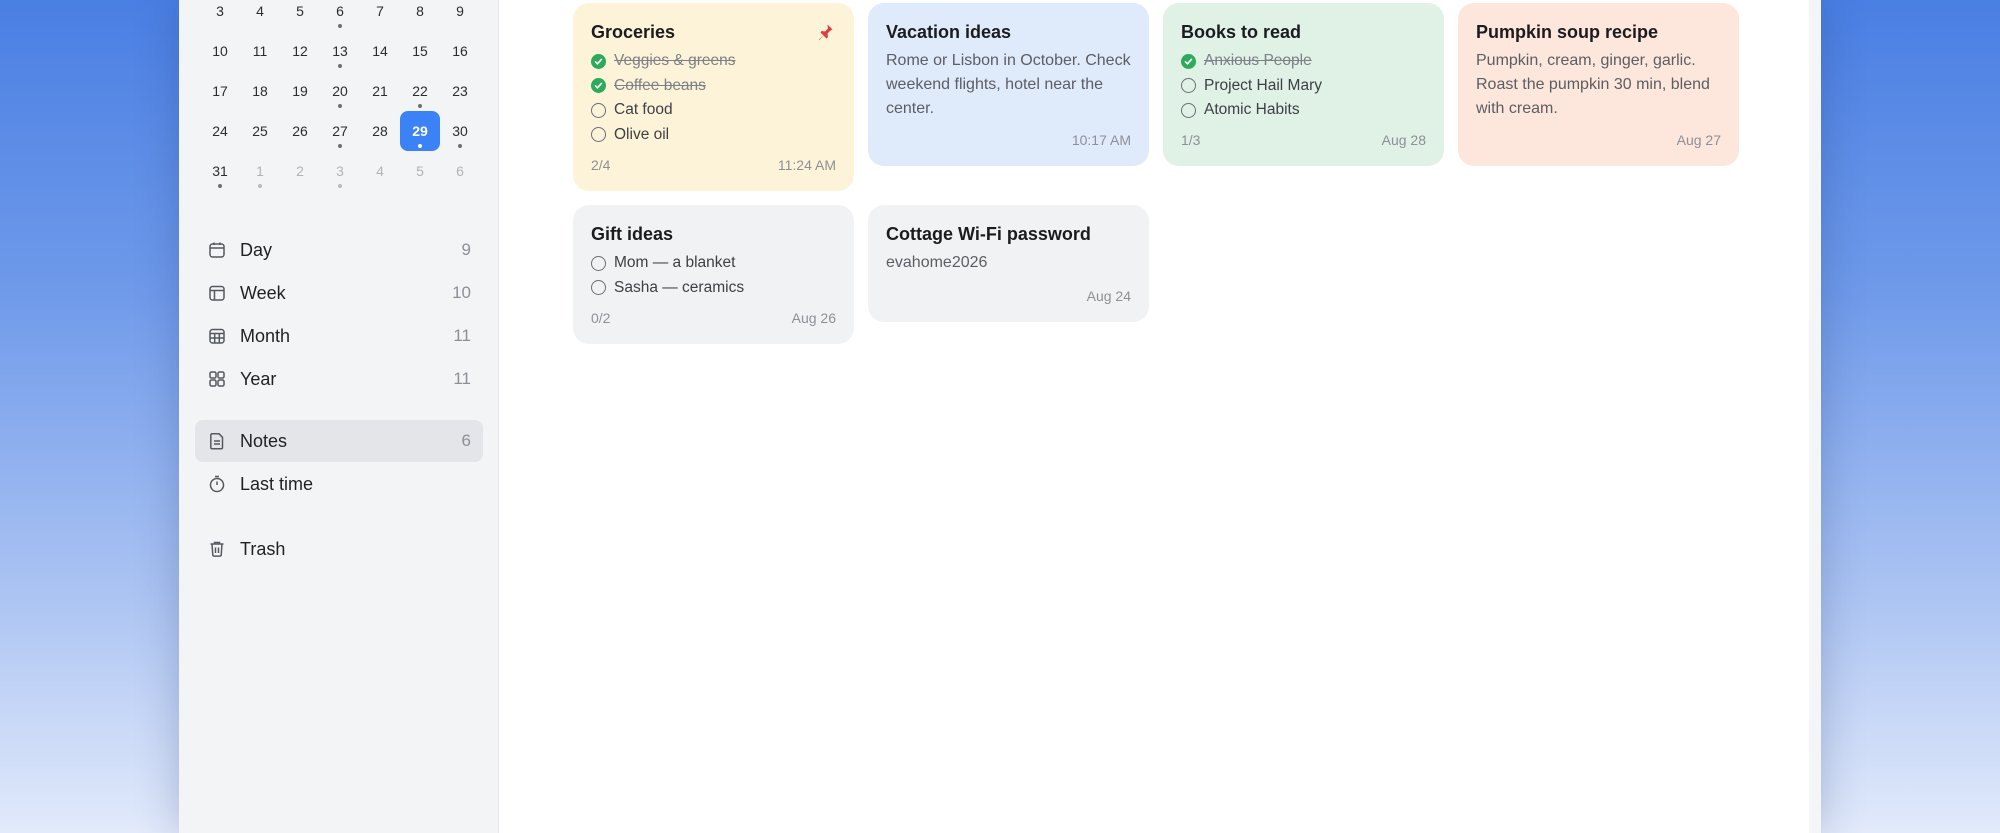 The width and height of the screenshot is (2000, 833). Describe the element at coordinates (380, 140) in the screenshot. I see `calendar-day: 28` at that location.